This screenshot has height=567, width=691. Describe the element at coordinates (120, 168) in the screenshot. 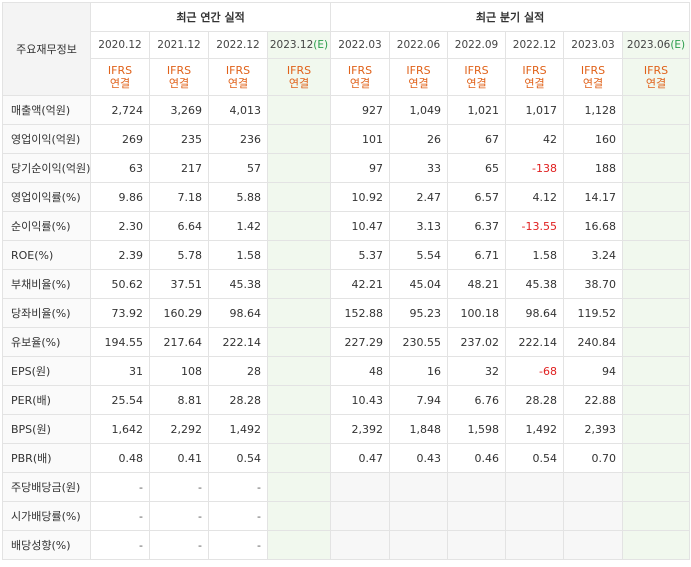

I see `annual-value-cell: 63` at that location.